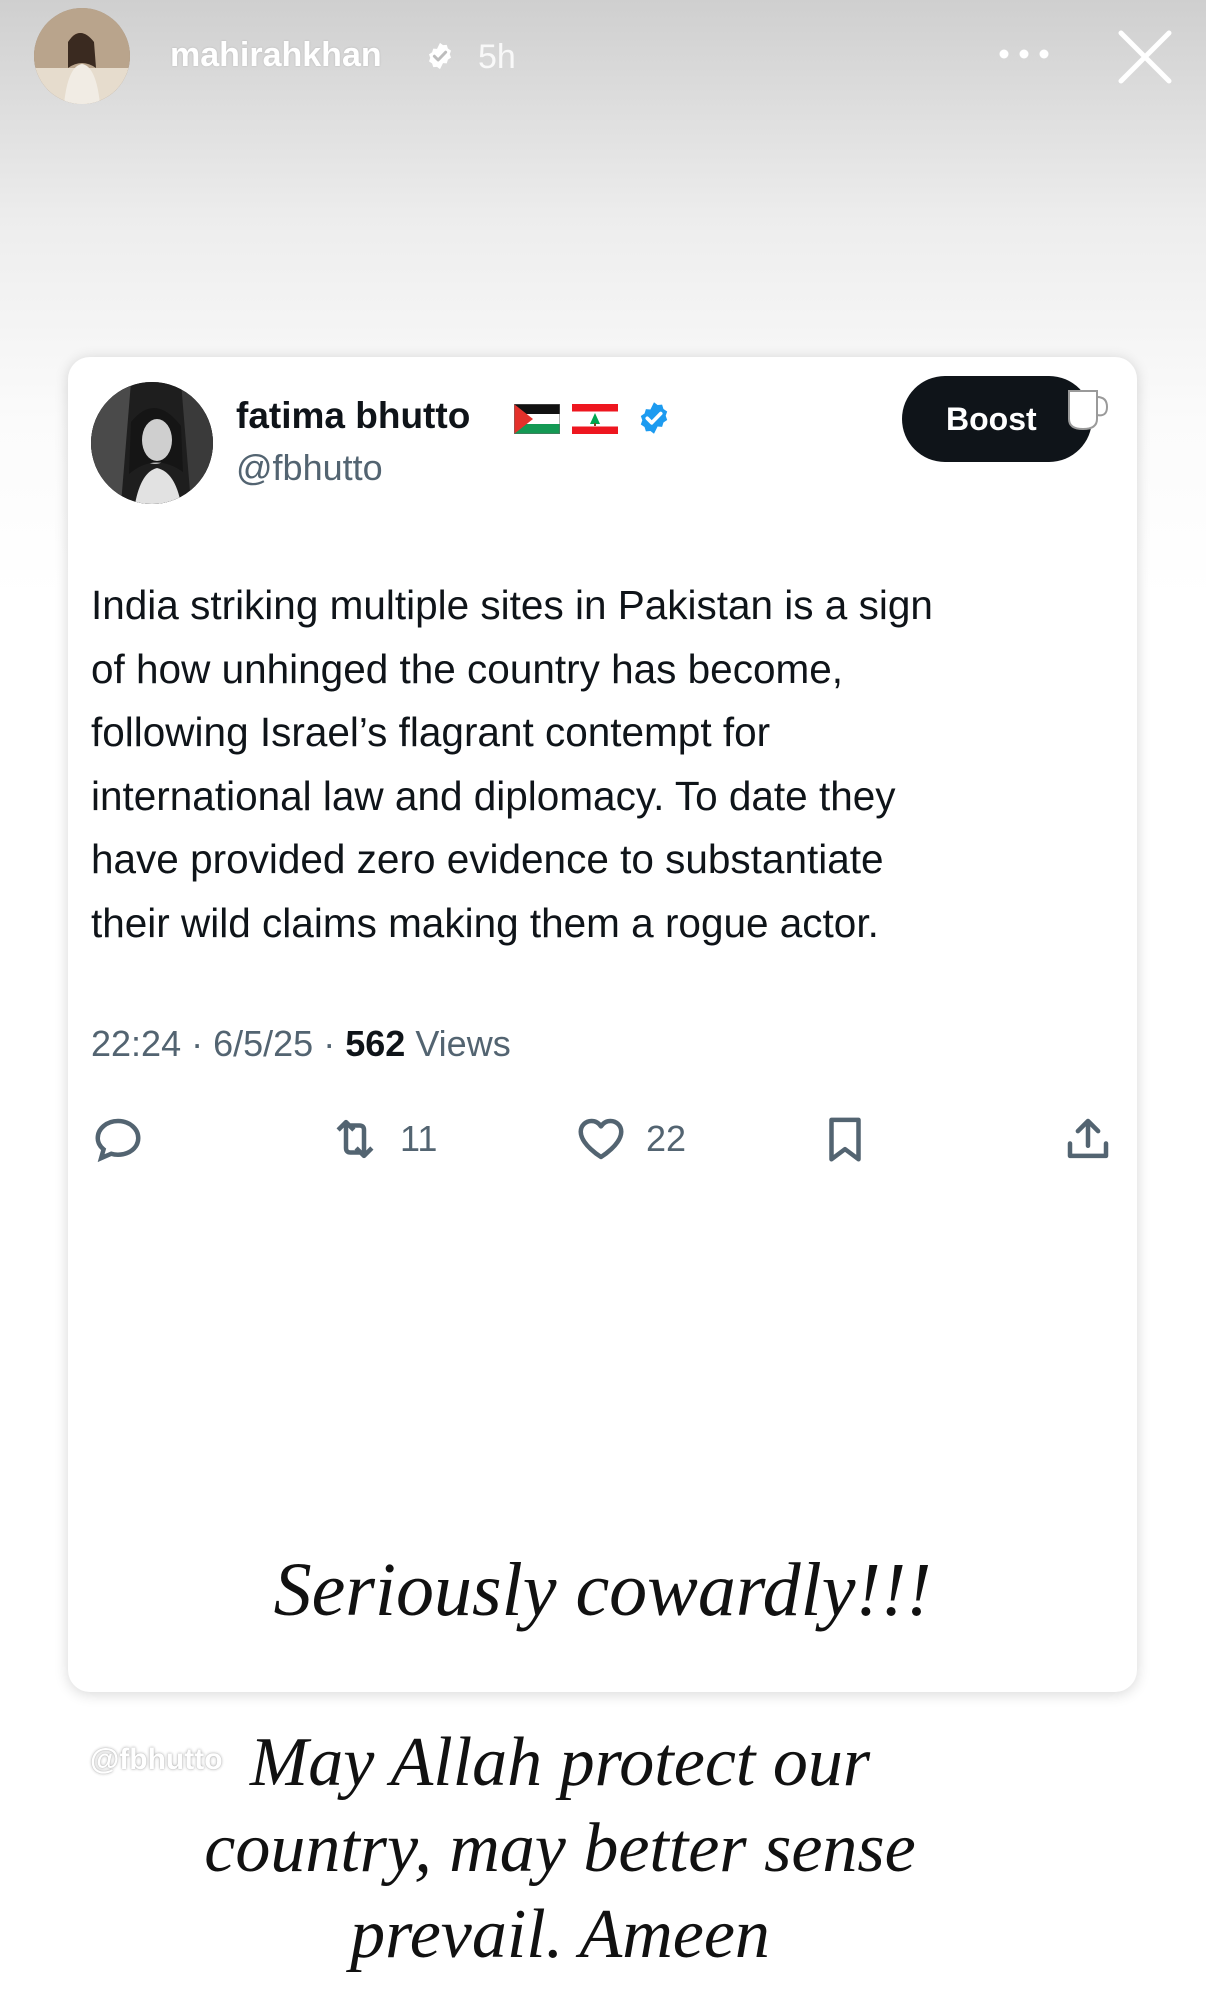 The width and height of the screenshot is (1206, 2013). Describe the element at coordinates (595, 419) in the screenshot. I see `lebanon-flag-icon` at that location.